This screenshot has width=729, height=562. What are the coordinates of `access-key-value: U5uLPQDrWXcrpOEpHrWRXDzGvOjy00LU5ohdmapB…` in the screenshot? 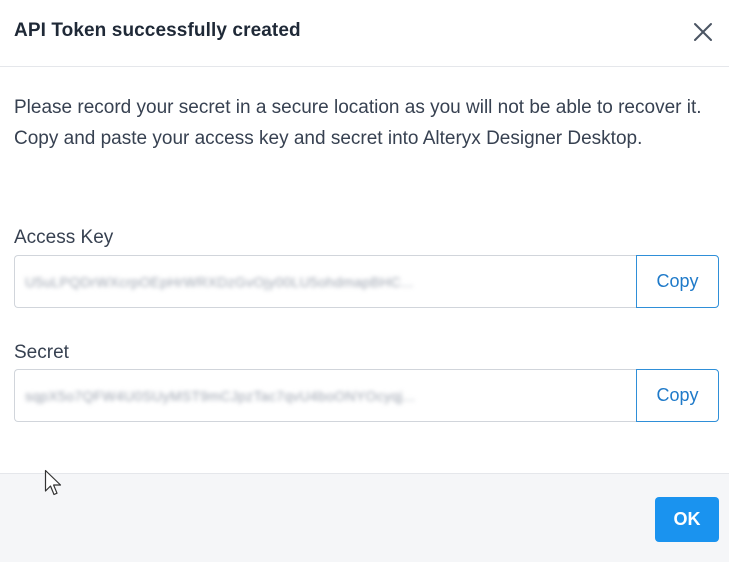 It's located at (219, 282).